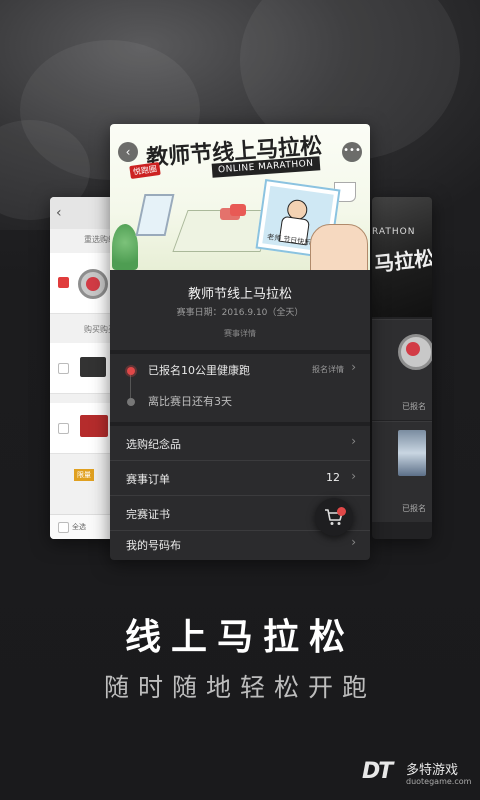 The height and width of the screenshot is (800, 480). I want to click on cart-badge, so click(341, 511).